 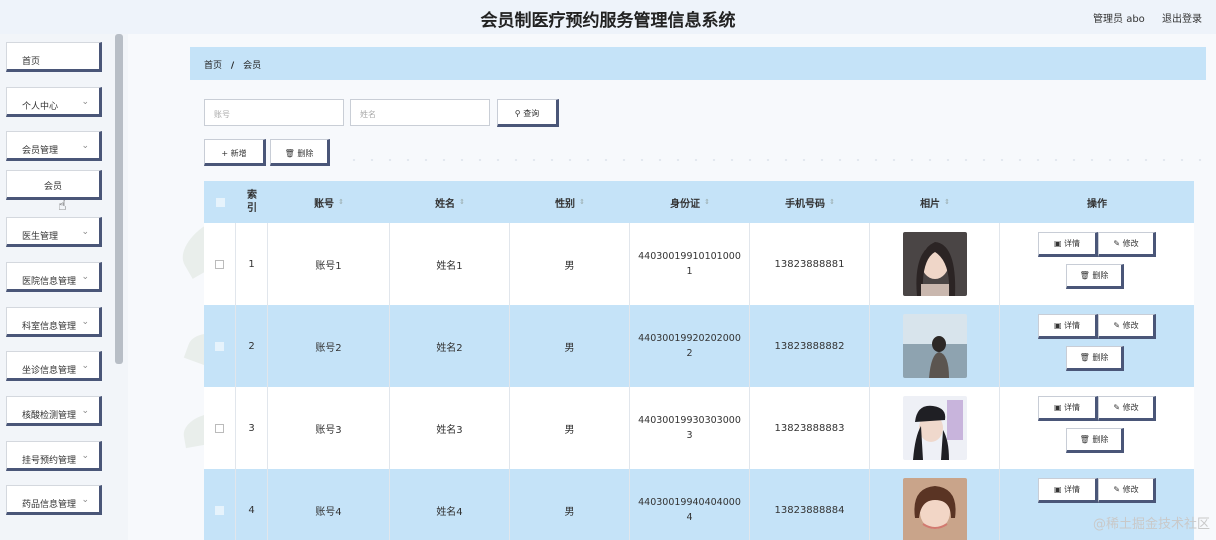 What do you see at coordinates (54, 146) in the screenshot?
I see `sidebar-item-member-management: 会员管理 ⌄` at bounding box center [54, 146].